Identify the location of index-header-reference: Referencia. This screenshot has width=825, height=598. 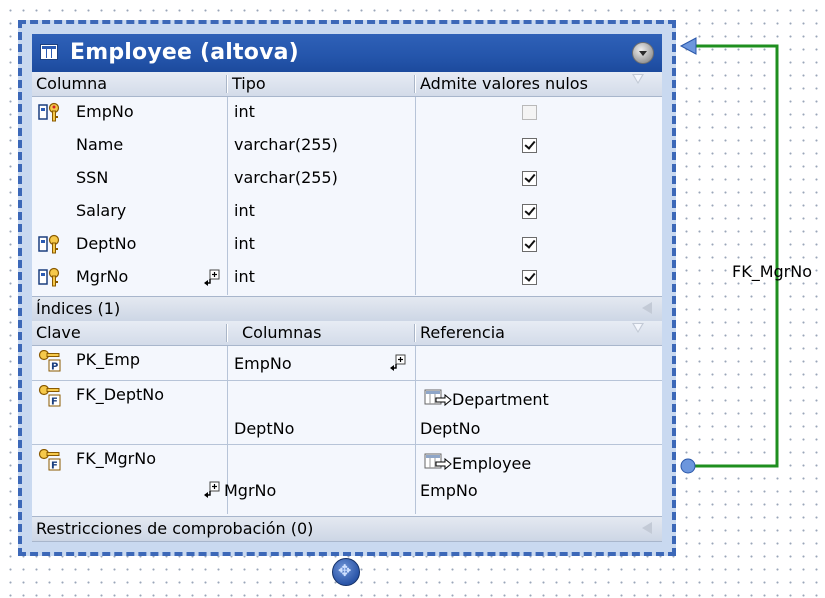
(462, 332).